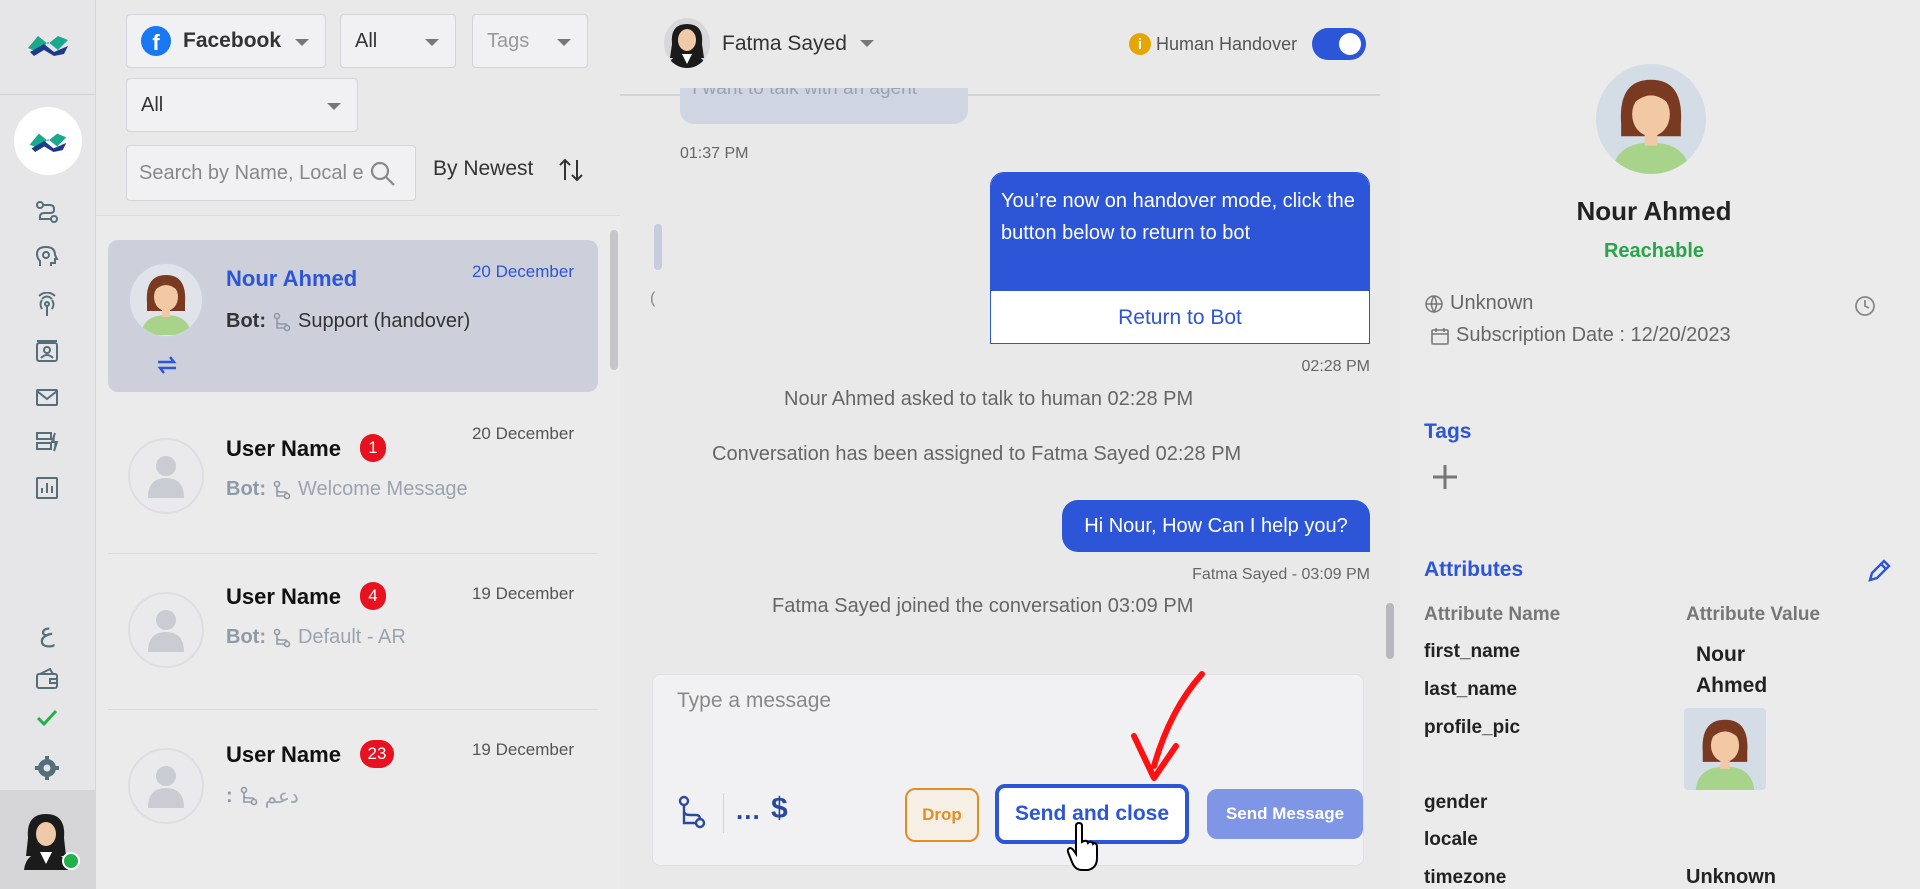  I want to click on clock-icon, so click(1865, 306).